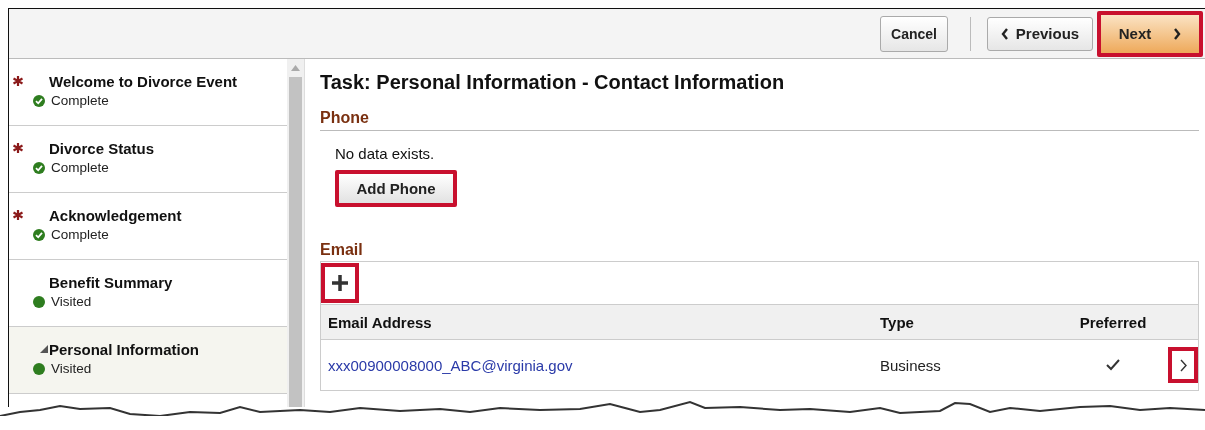 Image resolution: width=1205 pixels, height=430 pixels. What do you see at coordinates (553, 82) in the screenshot?
I see `page-title: Task: Personal Information - Contact Information` at bounding box center [553, 82].